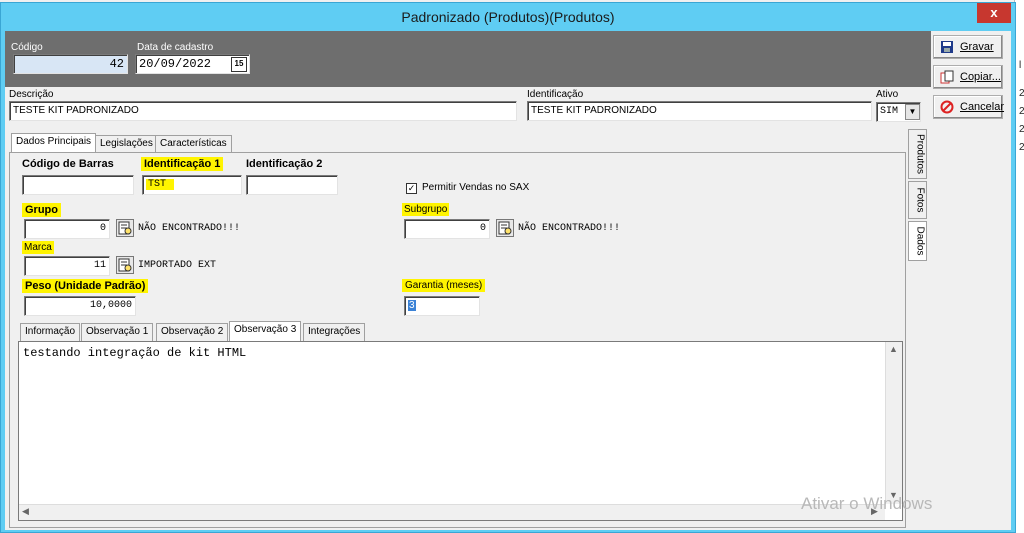 The height and width of the screenshot is (533, 1024). What do you see at coordinates (189, 228) in the screenshot?
I see `grupo-desc: NÃO ENCONTRADO!!!` at bounding box center [189, 228].